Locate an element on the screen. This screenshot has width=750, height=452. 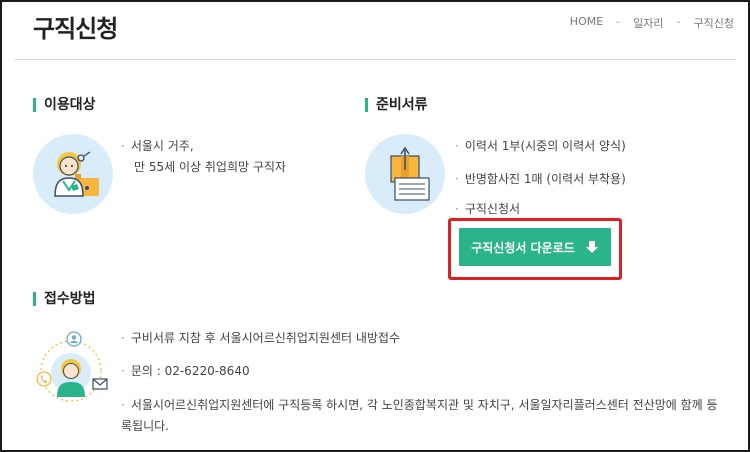
documents-illustration is located at coordinates (405, 174).